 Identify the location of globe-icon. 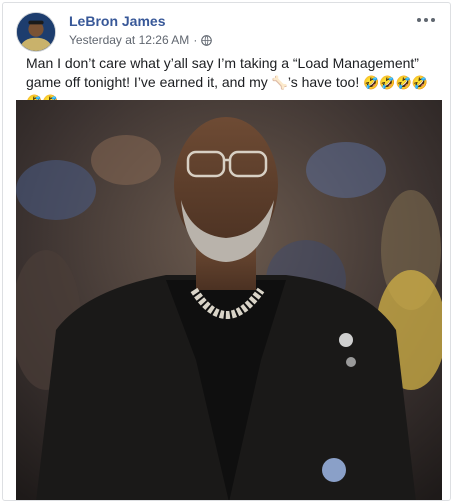
(207, 40).